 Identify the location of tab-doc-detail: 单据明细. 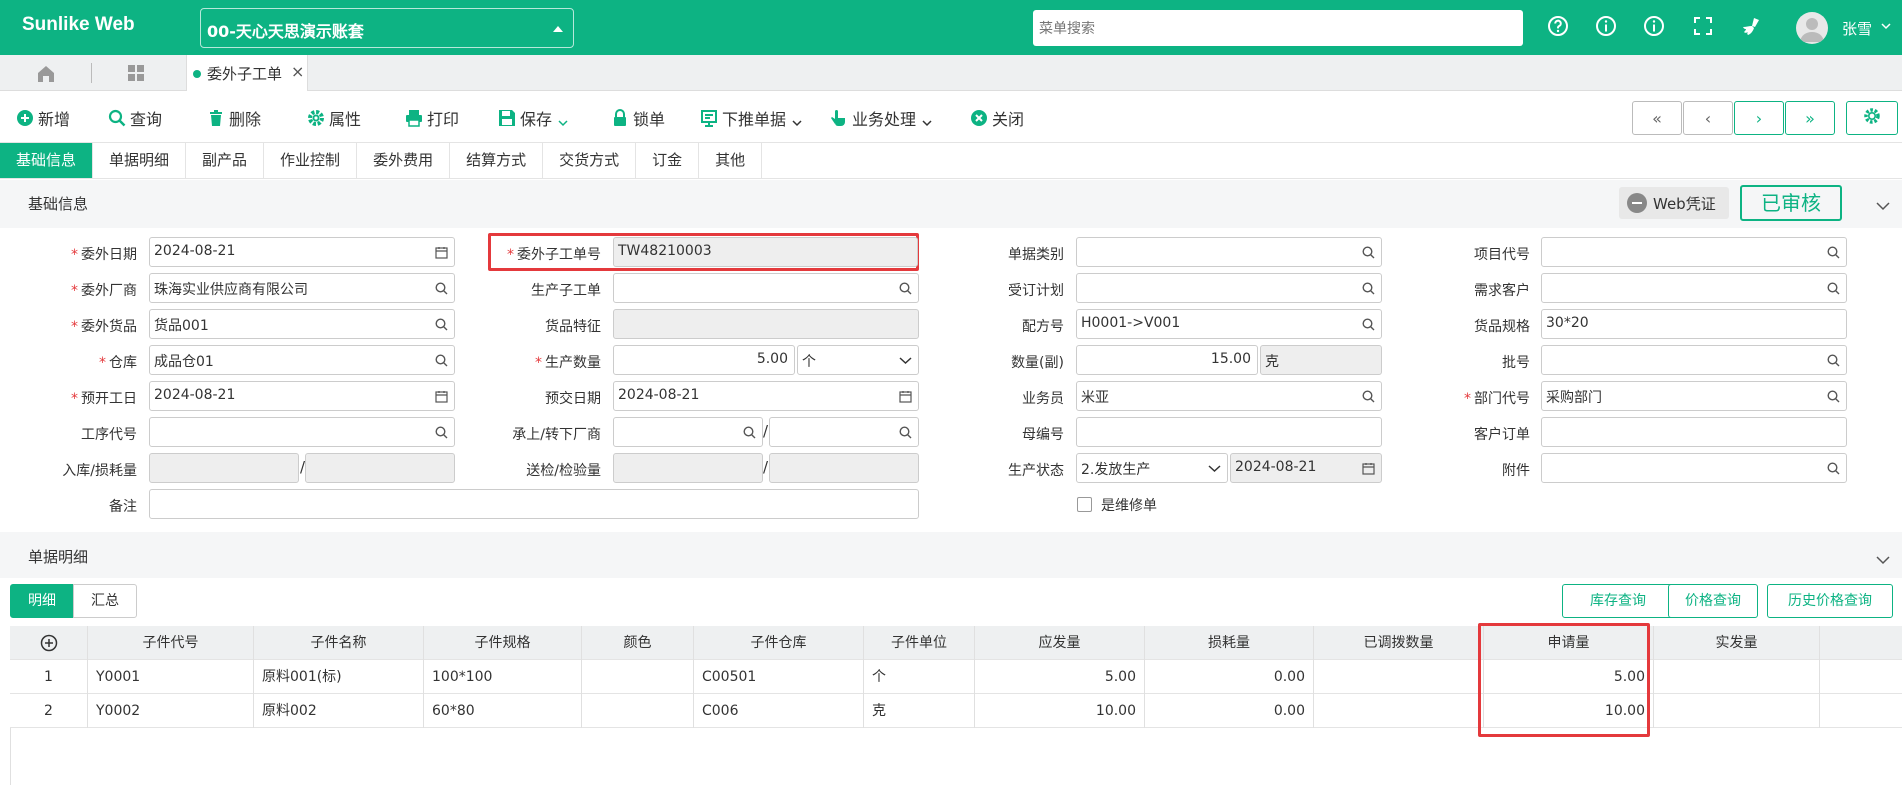
(140, 160).